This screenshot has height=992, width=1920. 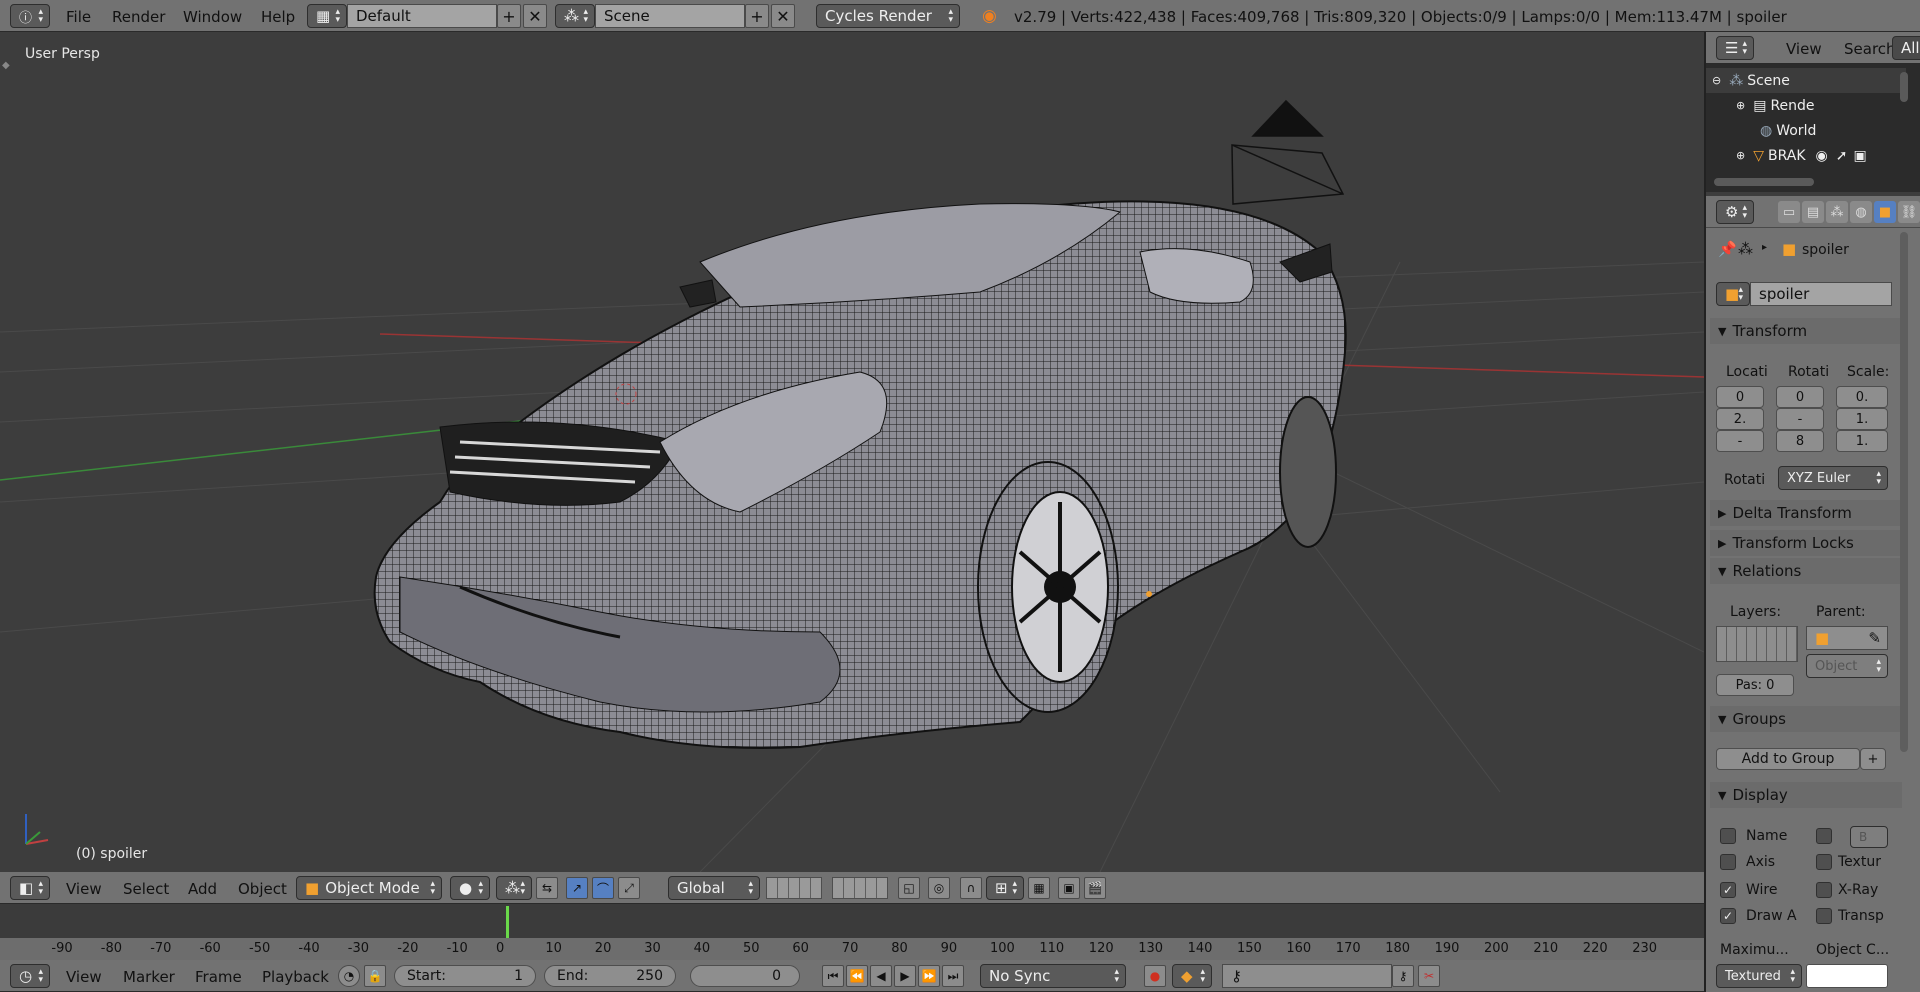 I want to click on menu-render: Render, so click(x=138, y=17).